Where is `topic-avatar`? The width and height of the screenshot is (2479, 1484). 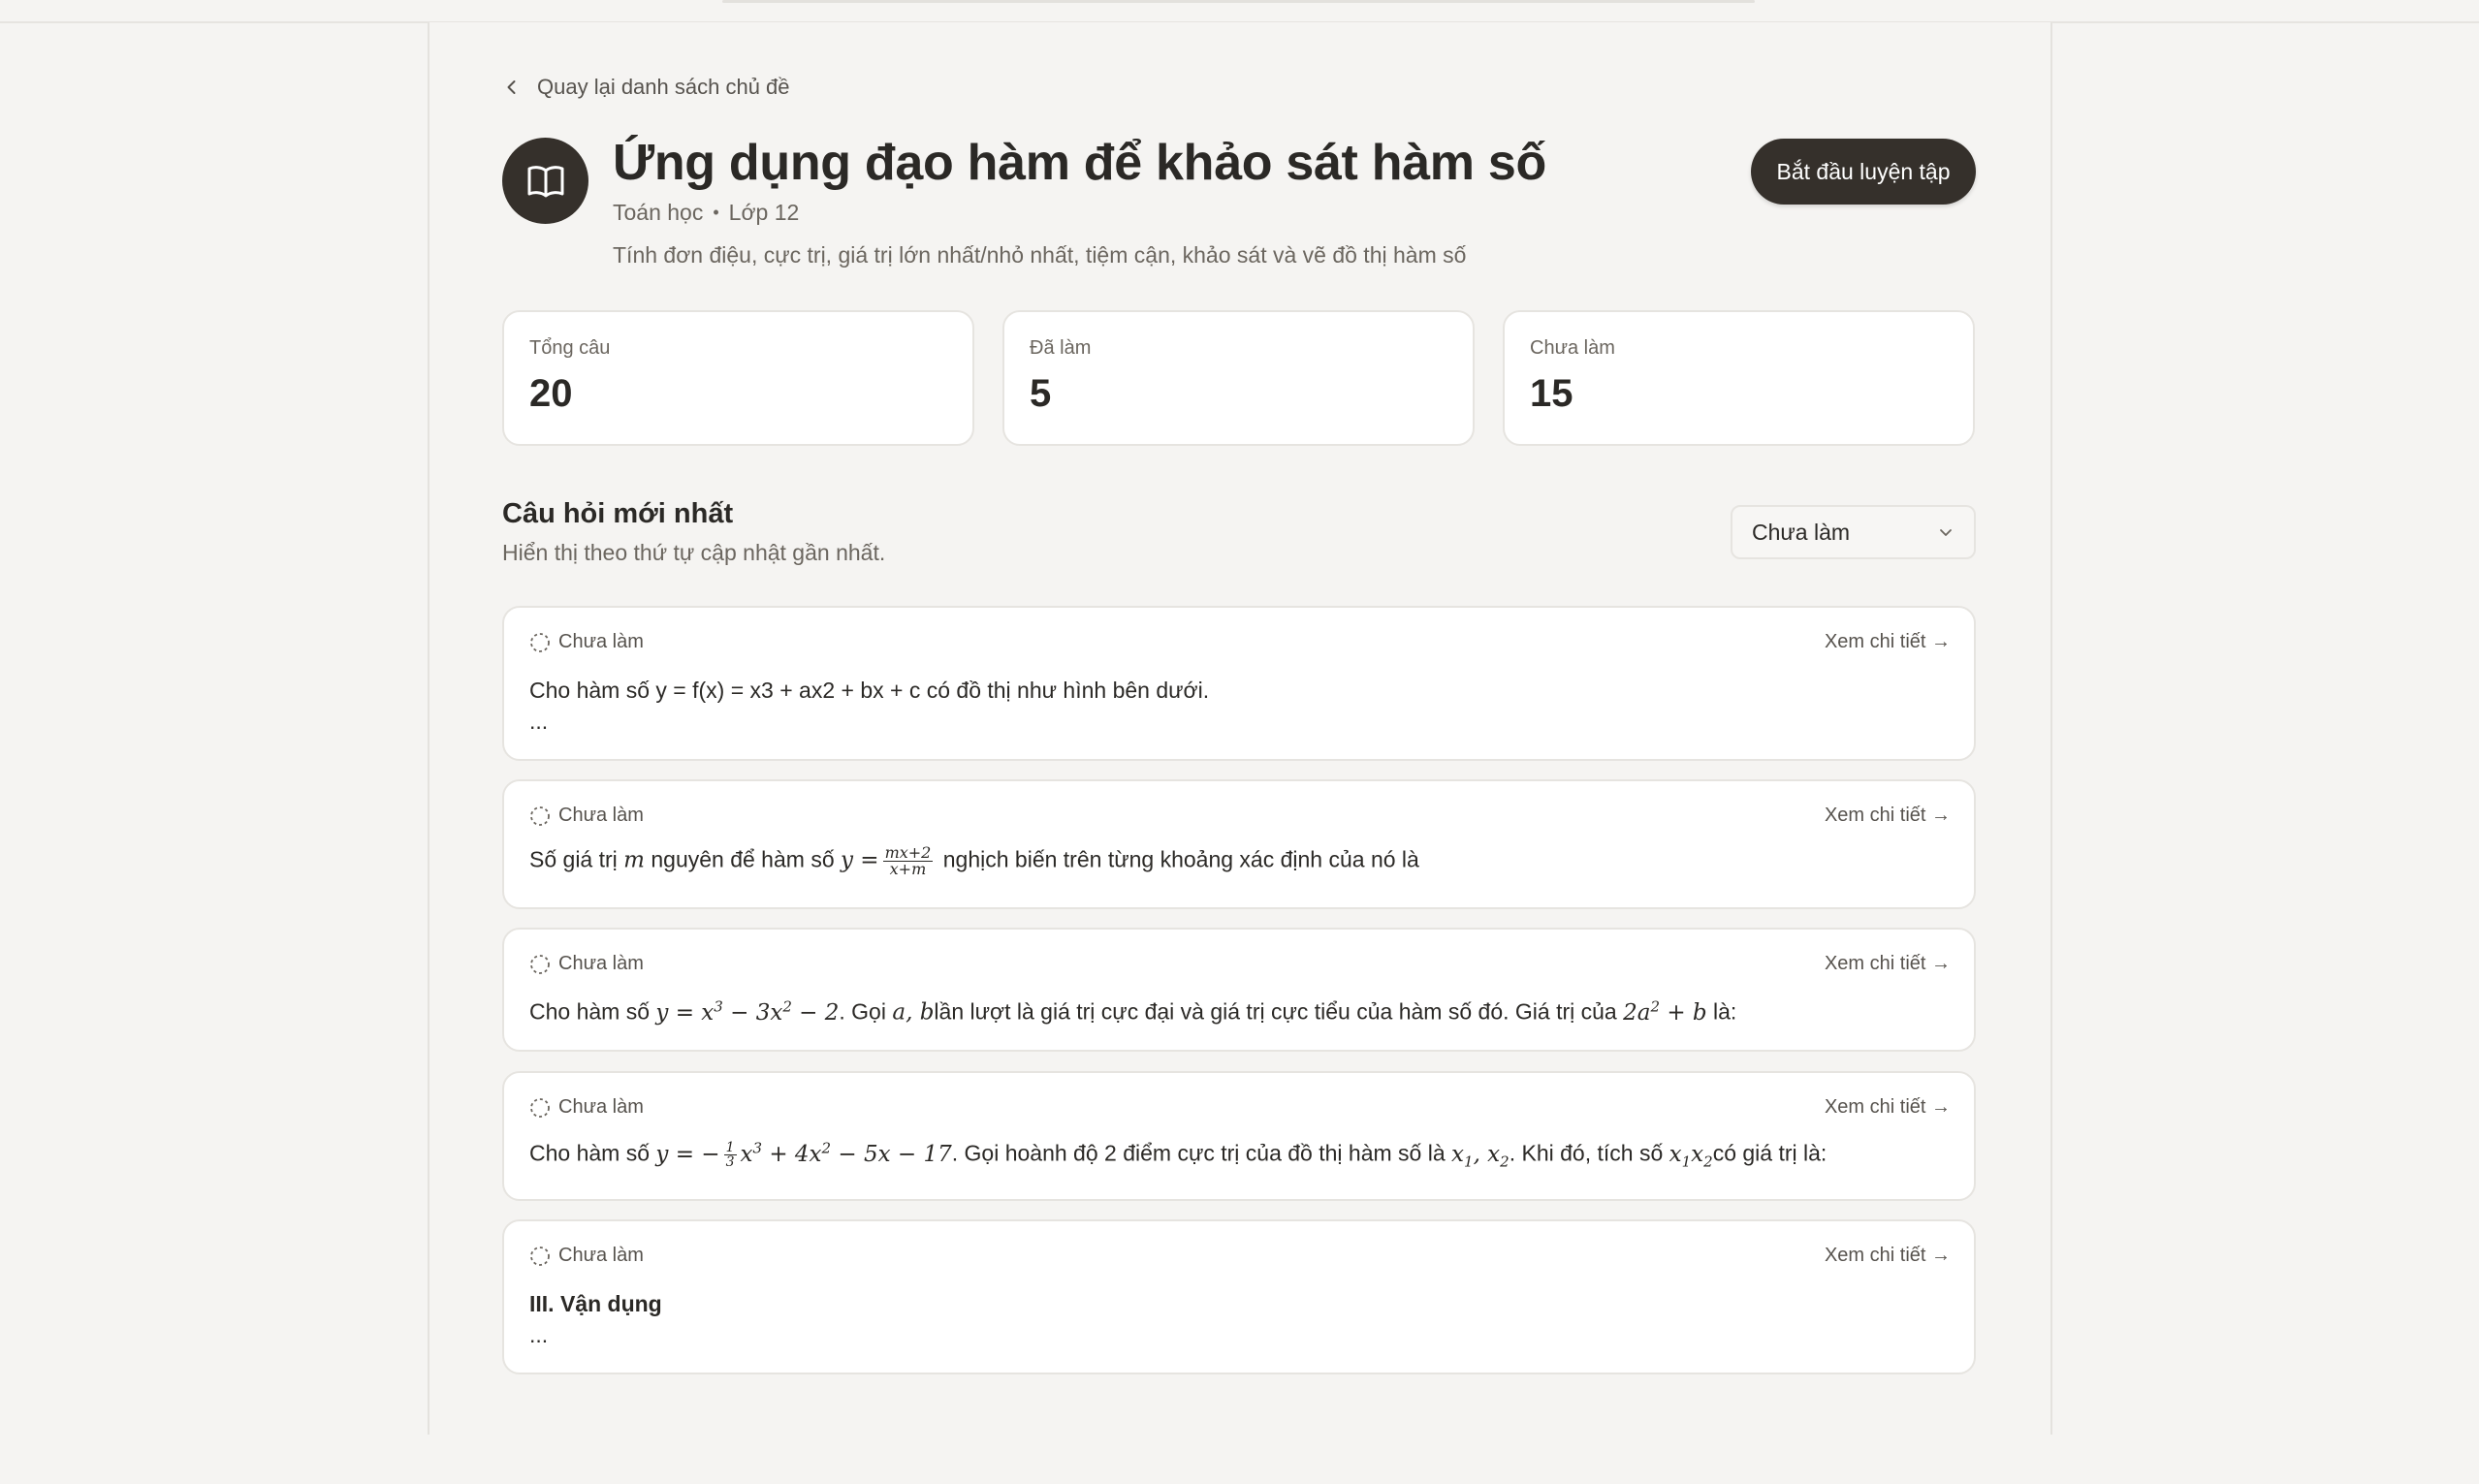
topic-avatar is located at coordinates (545, 181).